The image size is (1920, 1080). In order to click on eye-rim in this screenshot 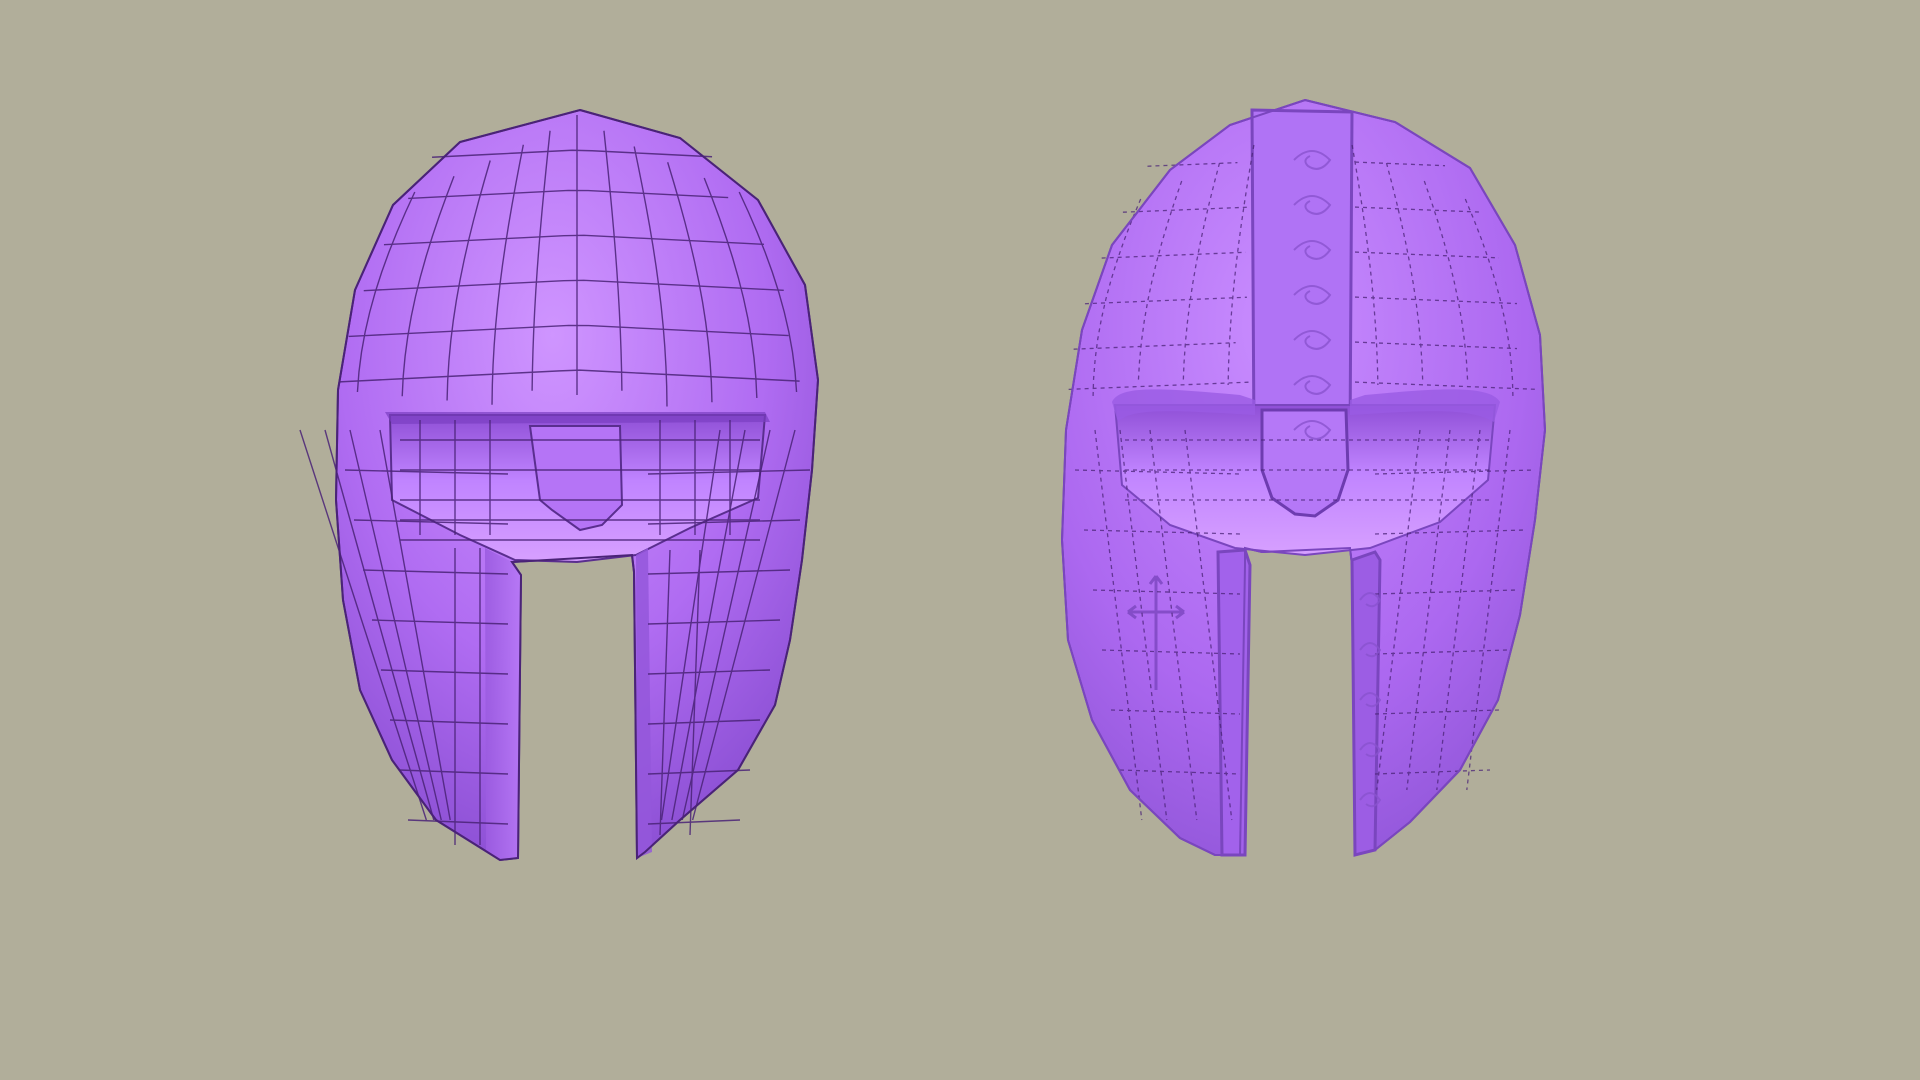, I will do `click(577, 418)`.